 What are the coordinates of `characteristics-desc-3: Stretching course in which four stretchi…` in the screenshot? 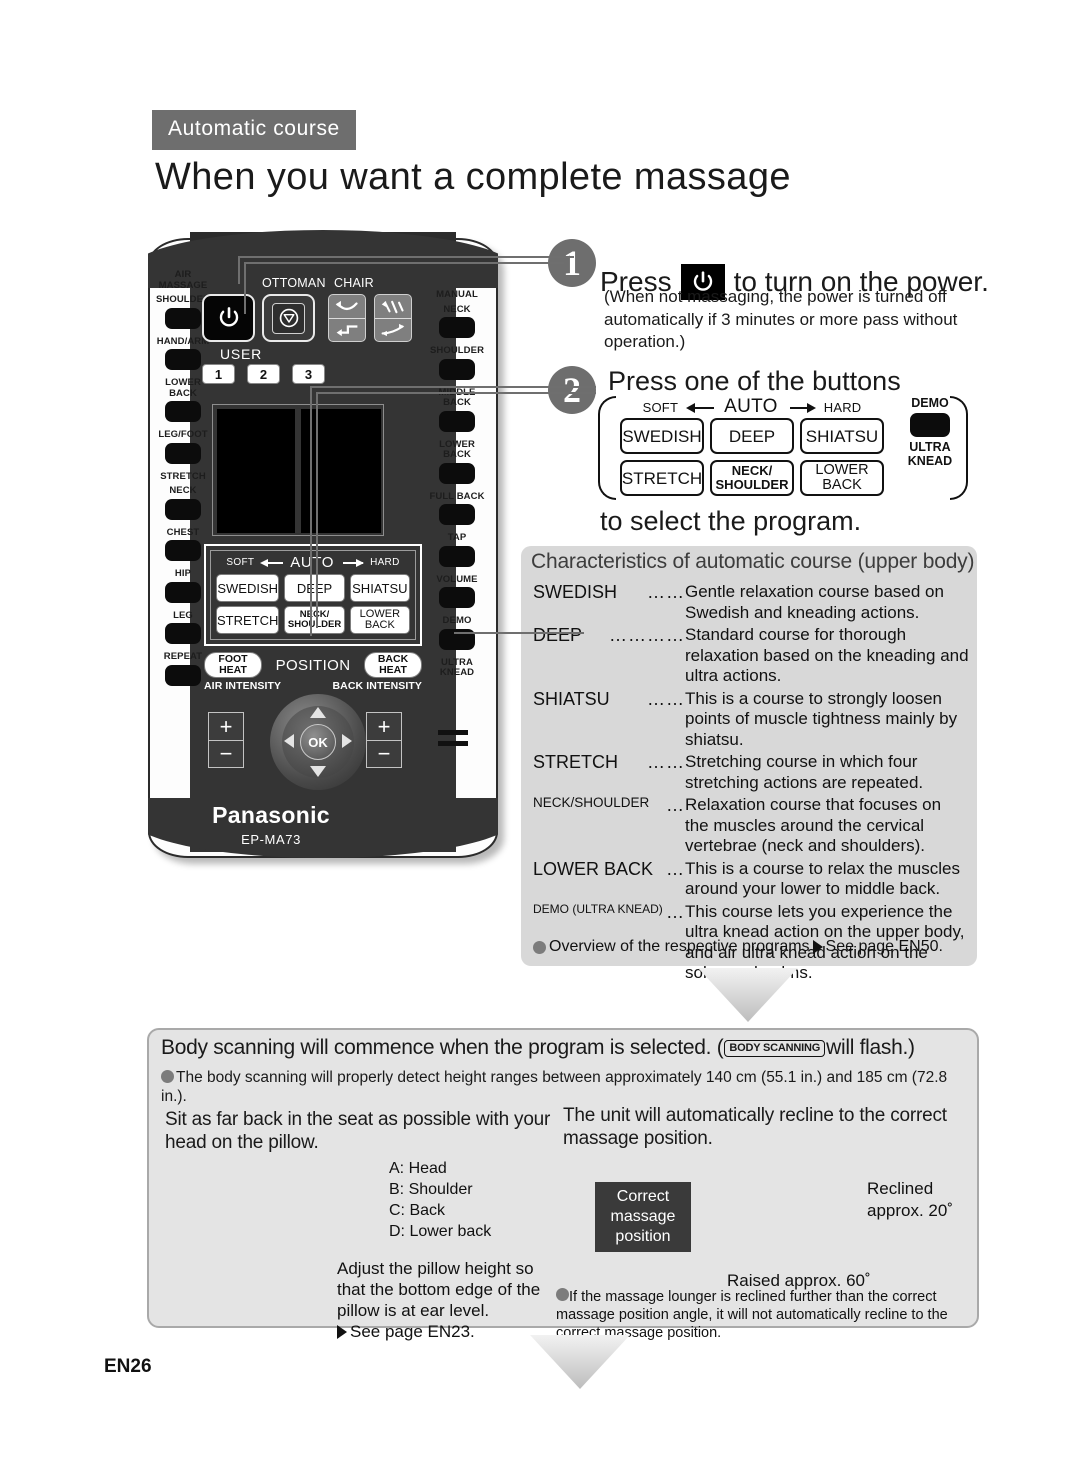 It's located at (804, 772).